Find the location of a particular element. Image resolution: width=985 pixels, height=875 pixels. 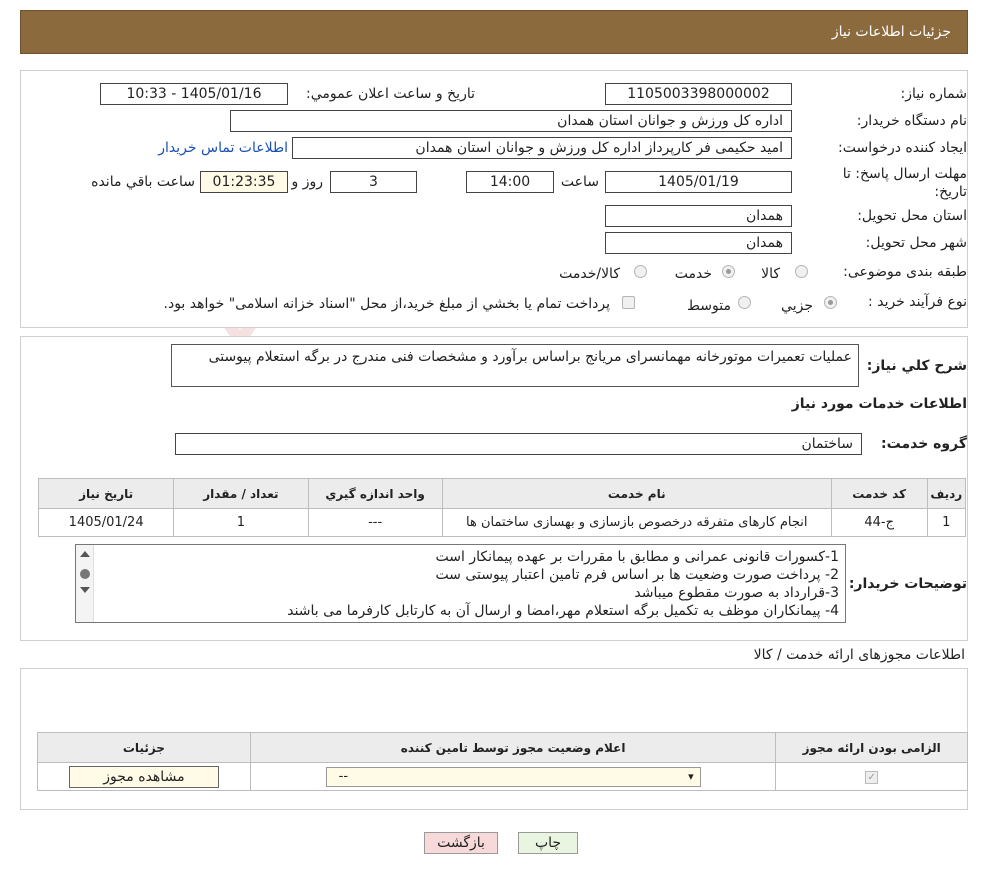

process-label: نوع فرآيند خريد : is located at coordinates (917, 302).